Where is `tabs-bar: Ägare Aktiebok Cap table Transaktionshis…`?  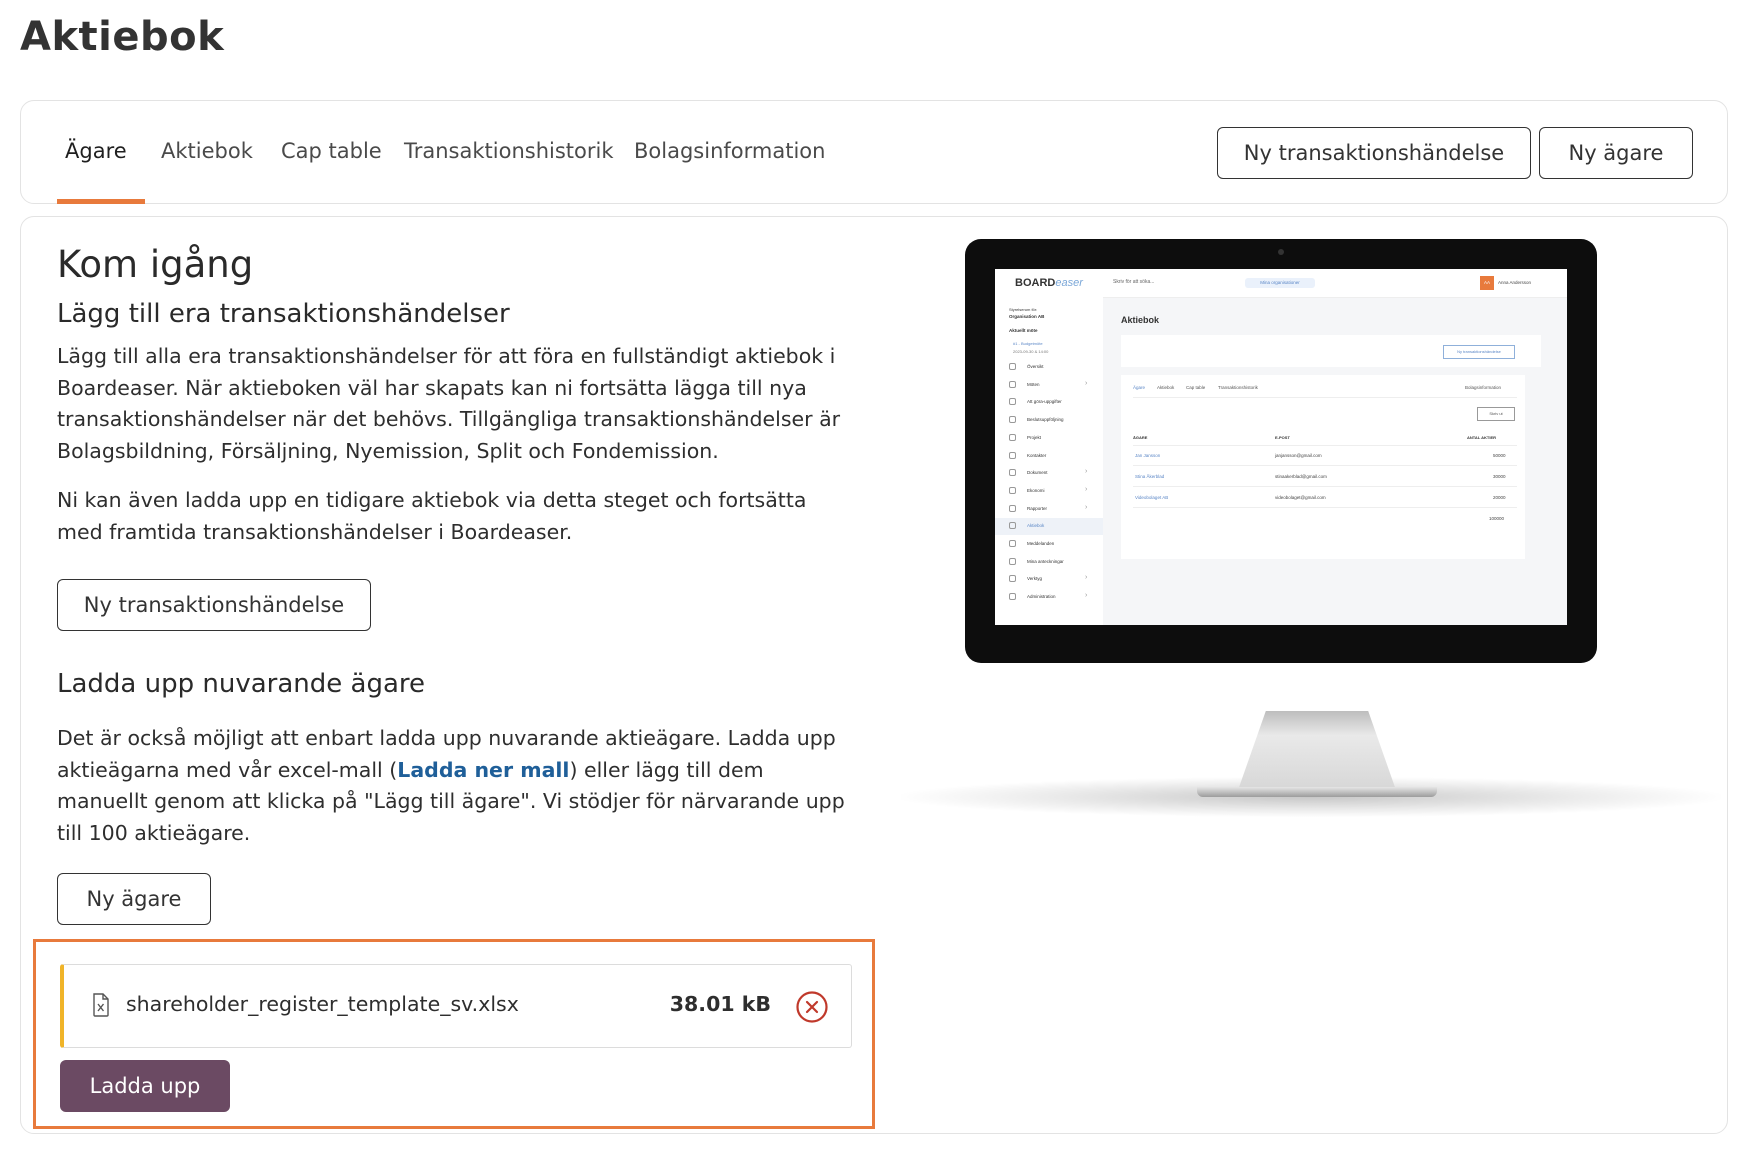
tabs-bar: Ägare Aktiebok Cap table Transaktionshis… is located at coordinates (874, 152).